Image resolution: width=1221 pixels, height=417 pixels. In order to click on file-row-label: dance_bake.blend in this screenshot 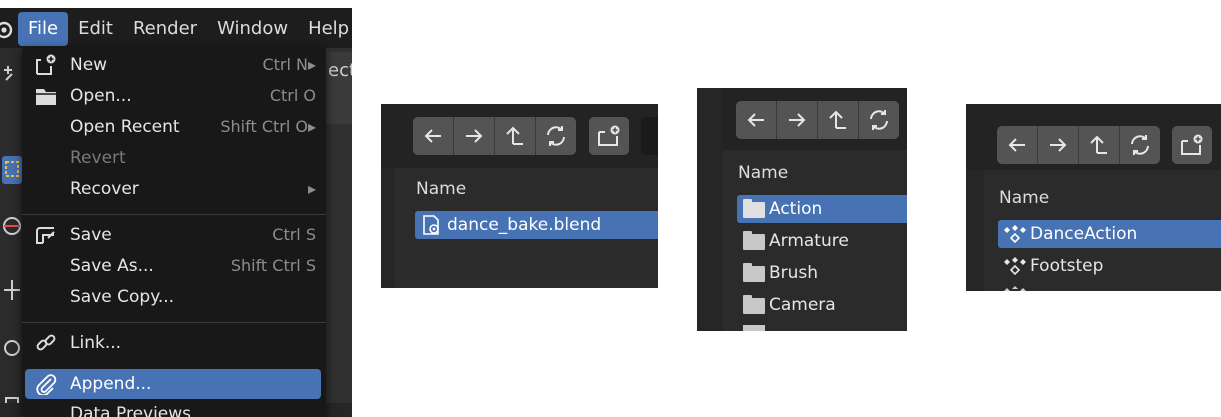, I will do `click(524, 225)`.